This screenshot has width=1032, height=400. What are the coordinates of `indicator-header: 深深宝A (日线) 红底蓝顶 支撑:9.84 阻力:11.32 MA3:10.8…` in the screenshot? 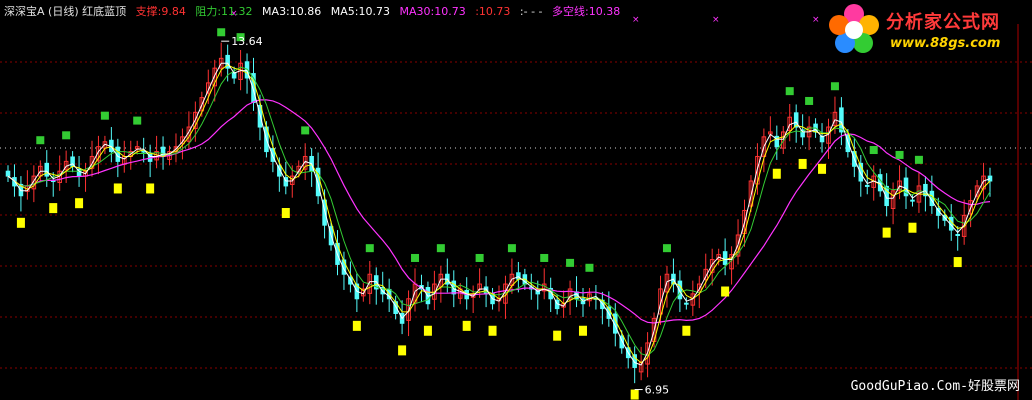 It's located at (315, 11).